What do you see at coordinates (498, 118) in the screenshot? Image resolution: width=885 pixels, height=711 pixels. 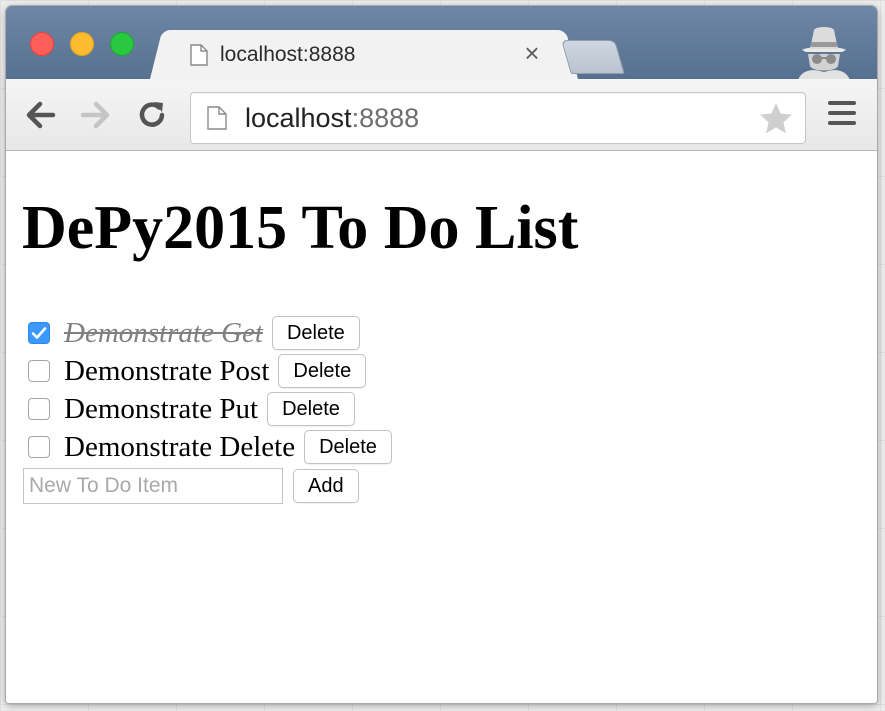 I see `address-bar: localhost:8888` at bounding box center [498, 118].